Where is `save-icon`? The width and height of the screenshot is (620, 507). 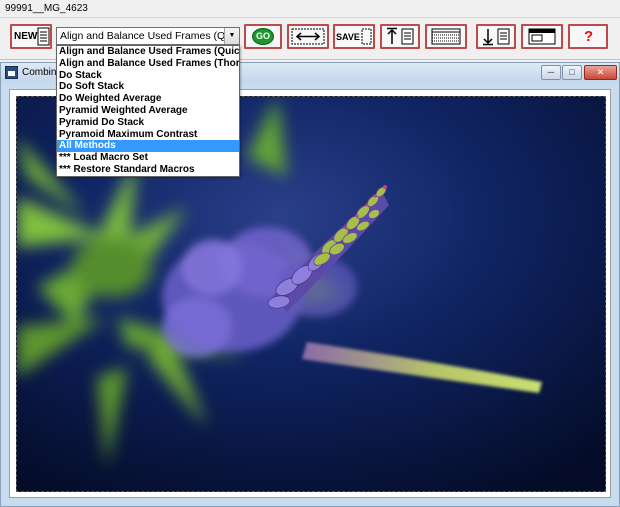
save-icon is located at coordinates (366, 36).